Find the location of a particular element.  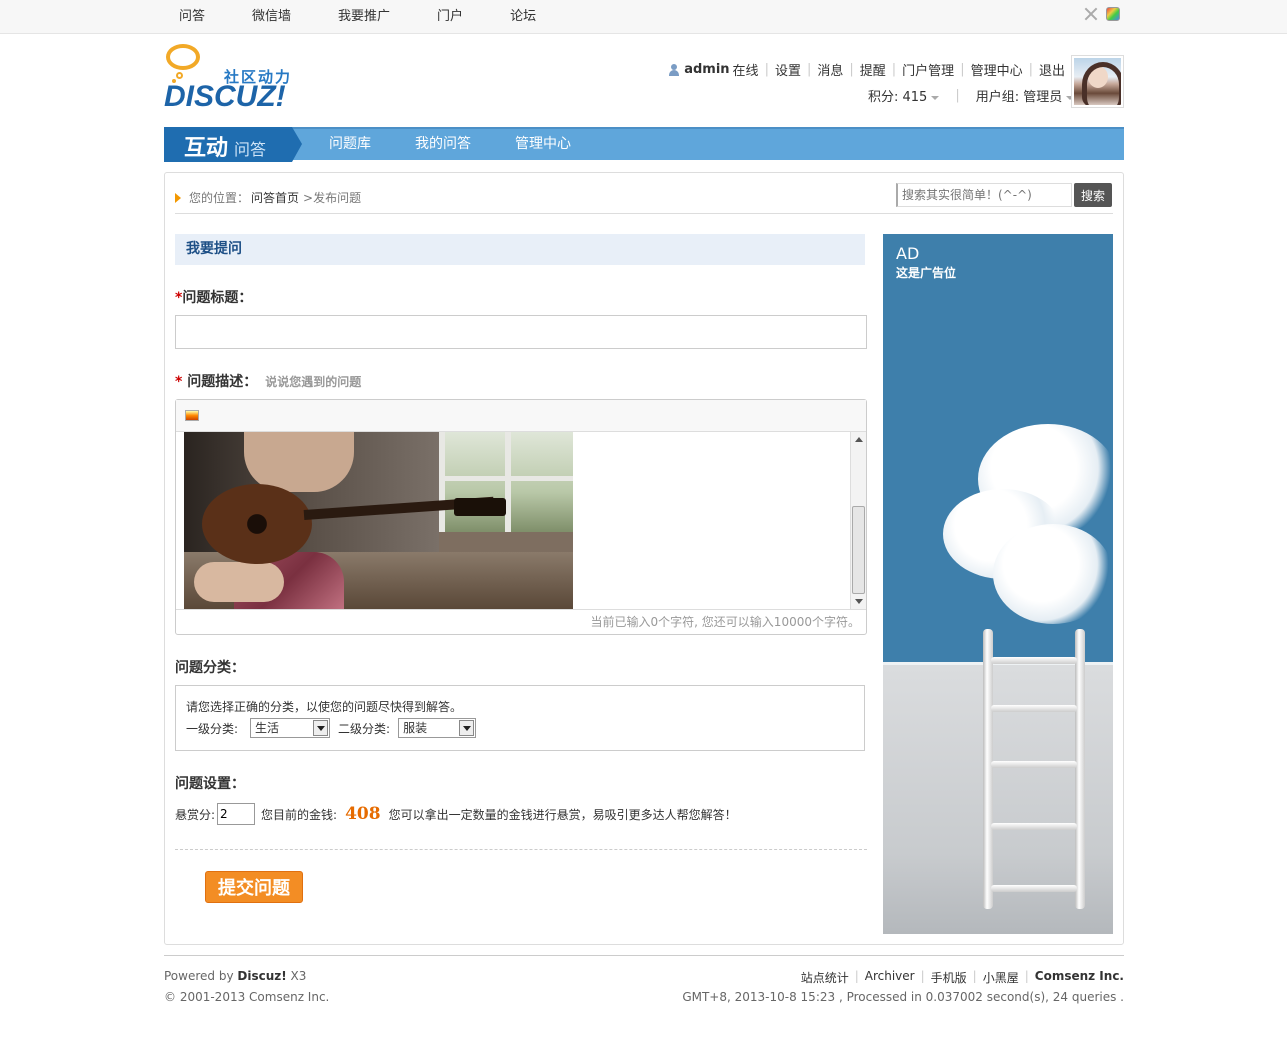

top-nav: 问答 微信墙 我要推广 门户 论坛 is located at coordinates (366, 17).